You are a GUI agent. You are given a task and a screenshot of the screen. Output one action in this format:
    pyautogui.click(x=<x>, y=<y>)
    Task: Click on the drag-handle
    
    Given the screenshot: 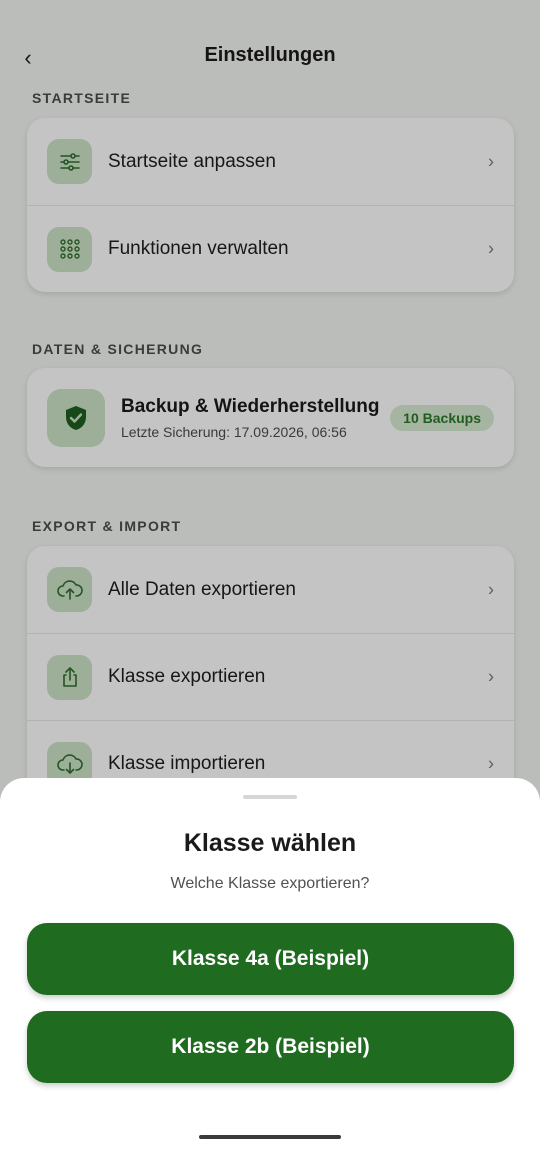 What is the action you would take?
    pyautogui.click(x=270, y=797)
    